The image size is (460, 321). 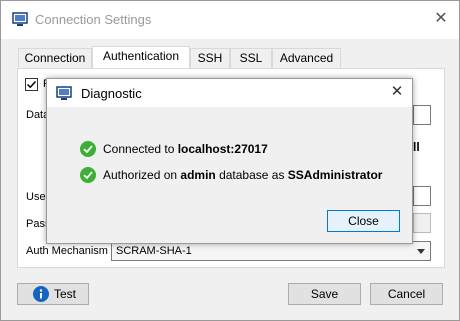 I want to click on checkmark-icon, so click(x=31, y=84).